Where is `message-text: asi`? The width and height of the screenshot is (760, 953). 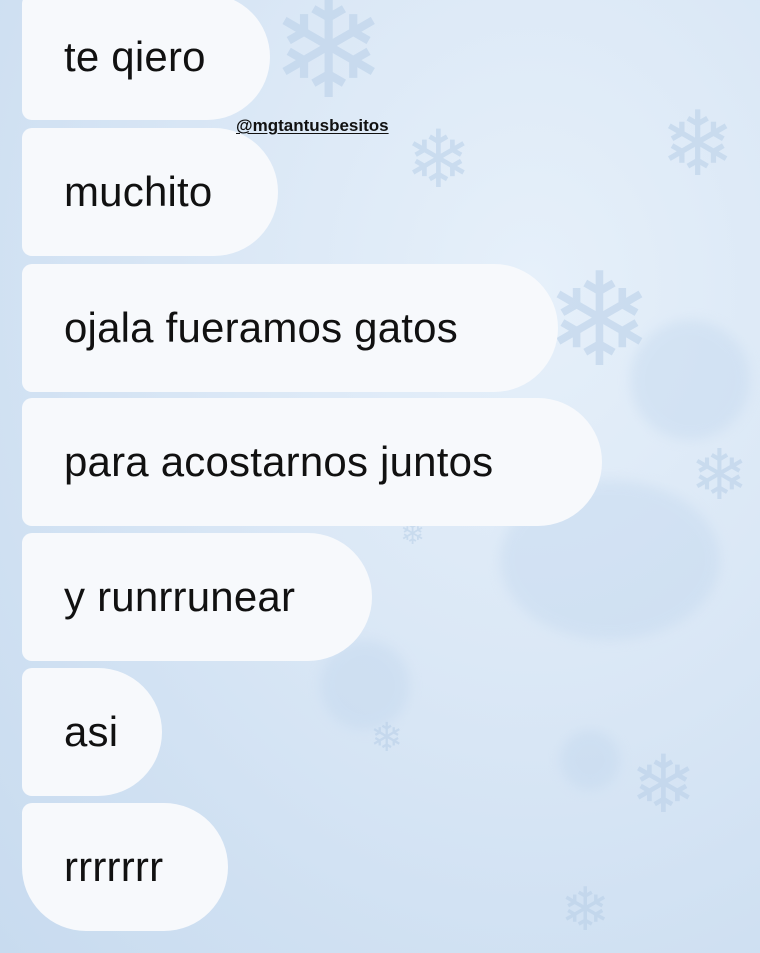 message-text: asi is located at coordinates (91, 731).